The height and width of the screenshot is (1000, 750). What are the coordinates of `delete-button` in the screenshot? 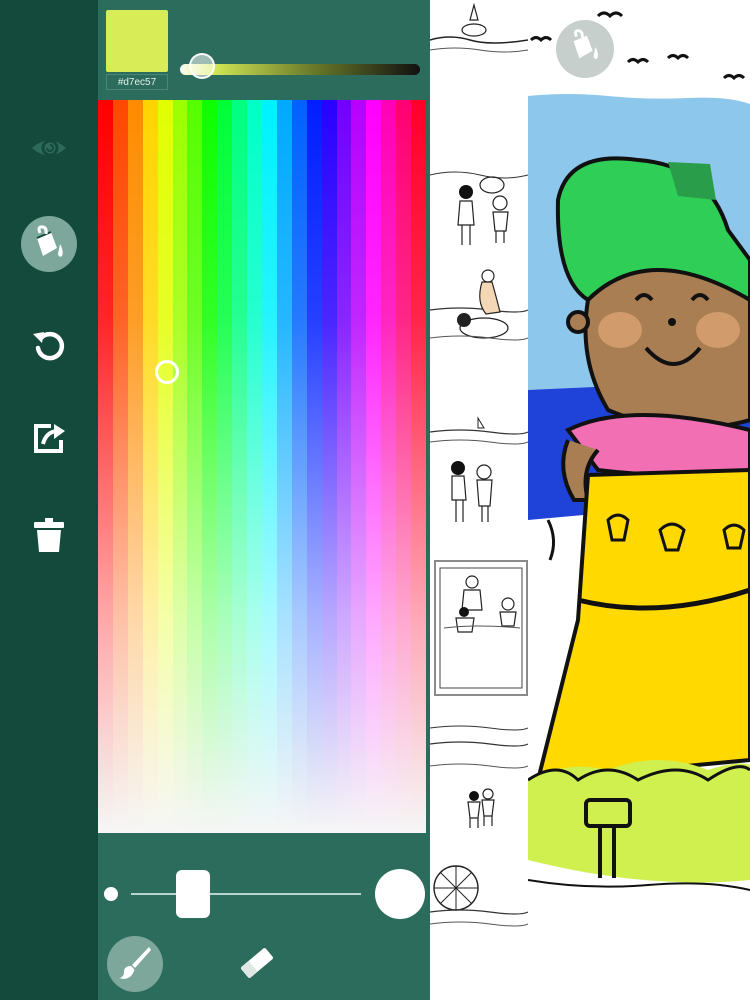 It's located at (49, 536).